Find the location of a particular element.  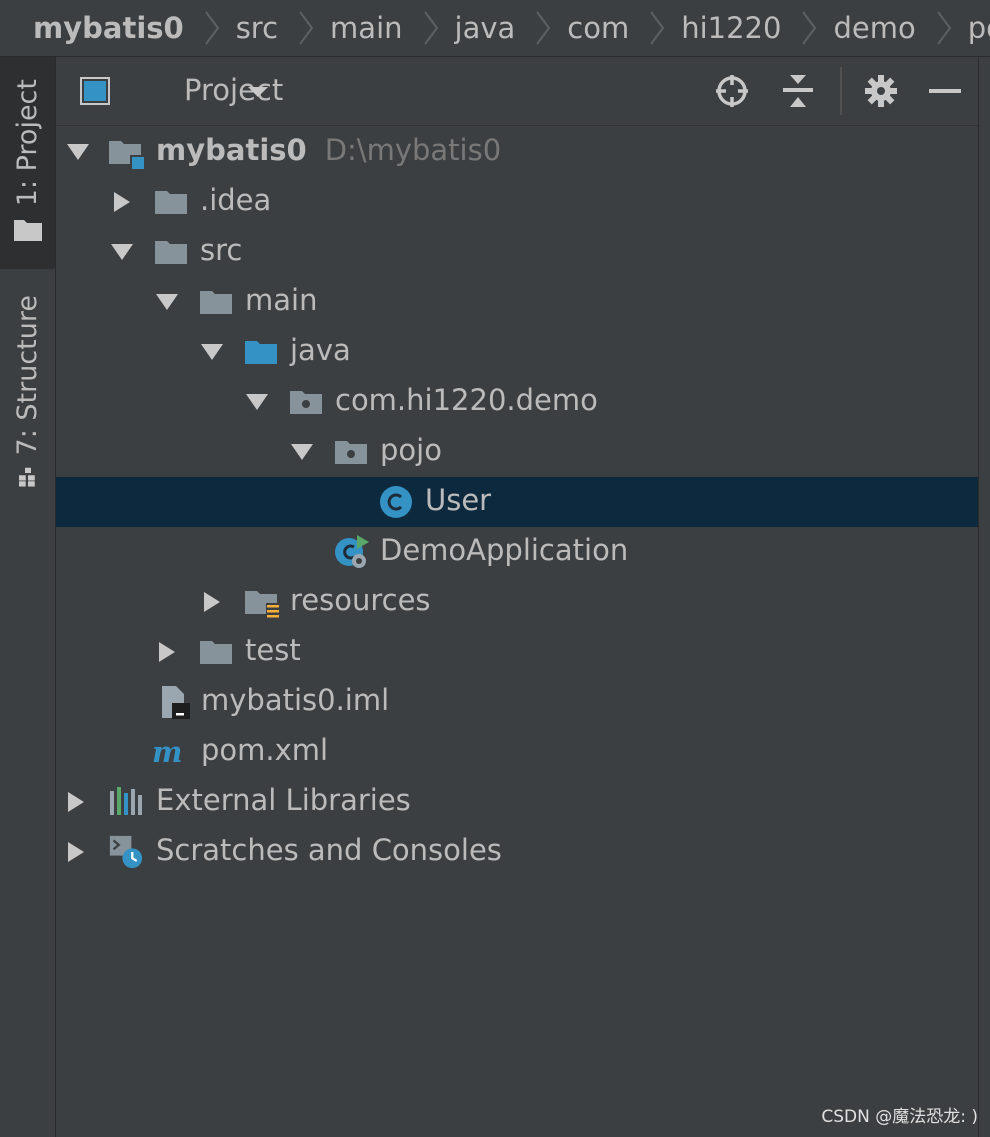

tree-node-test: test is located at coordinates (517, 652).